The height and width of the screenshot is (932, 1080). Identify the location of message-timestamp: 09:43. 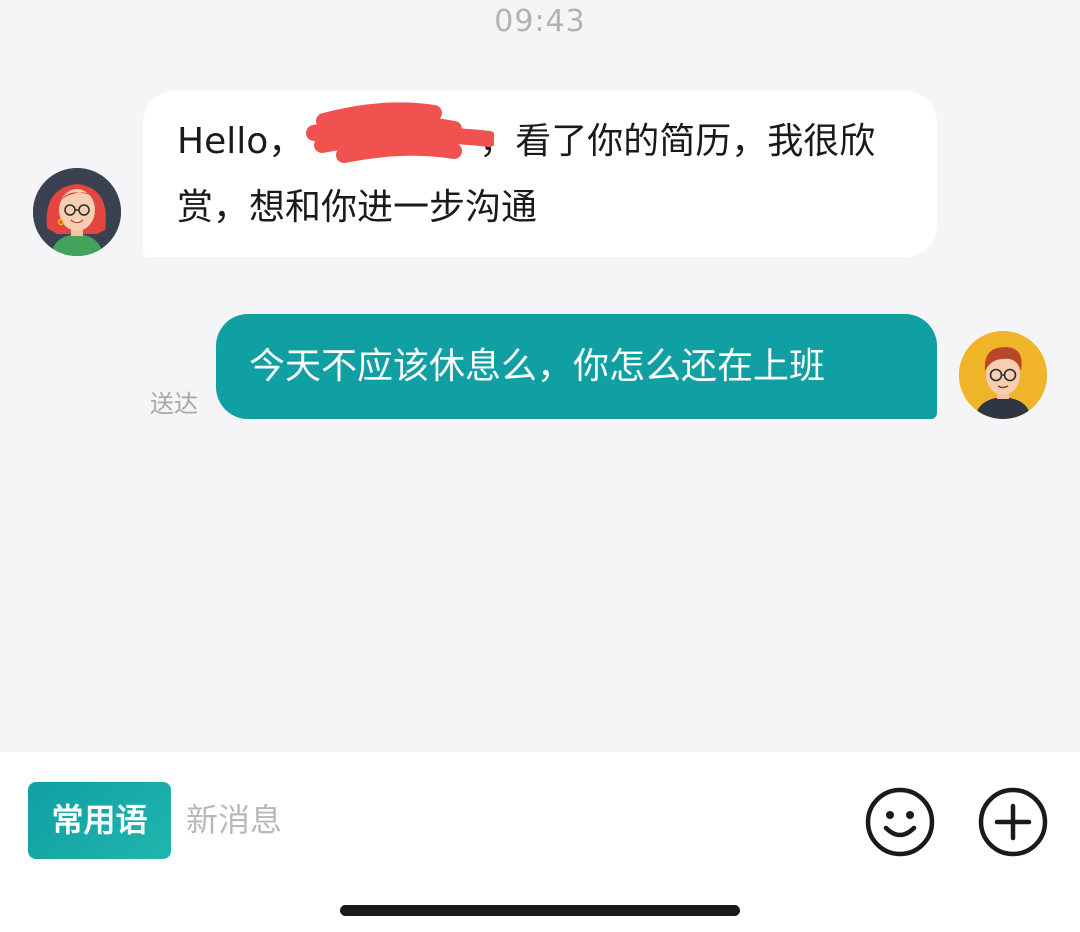
(540, 21).